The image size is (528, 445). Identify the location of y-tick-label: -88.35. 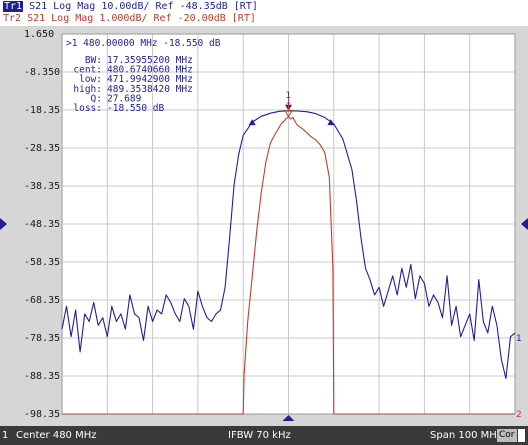
(42, 376).